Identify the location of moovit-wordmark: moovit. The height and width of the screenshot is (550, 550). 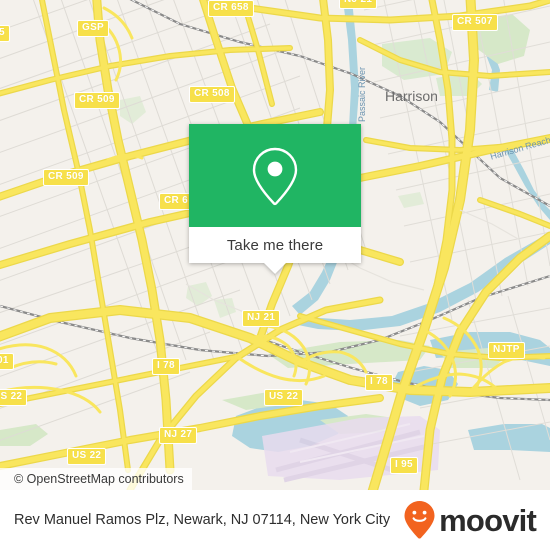
(488, 520).